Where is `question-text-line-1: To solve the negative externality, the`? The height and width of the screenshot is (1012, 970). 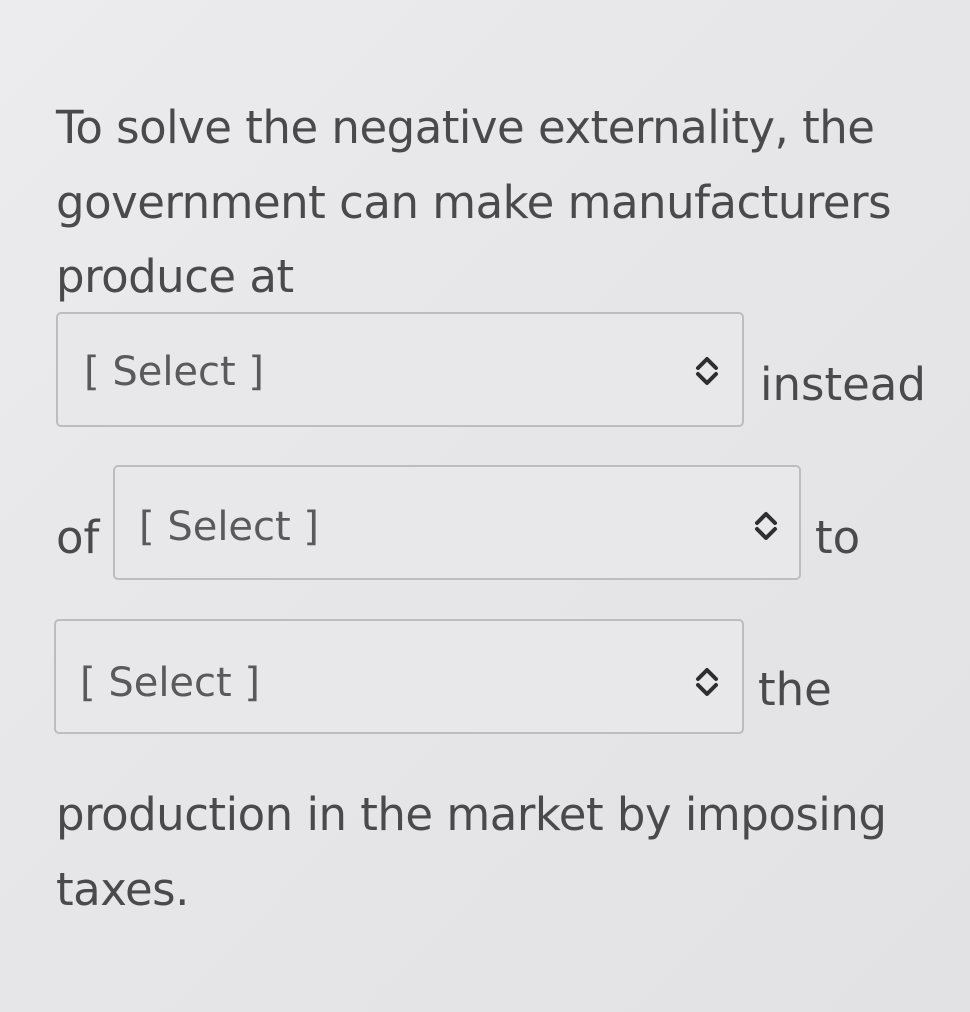 question-text-line-1: To solve the negative externality, the is located at coordinates (465, 127).